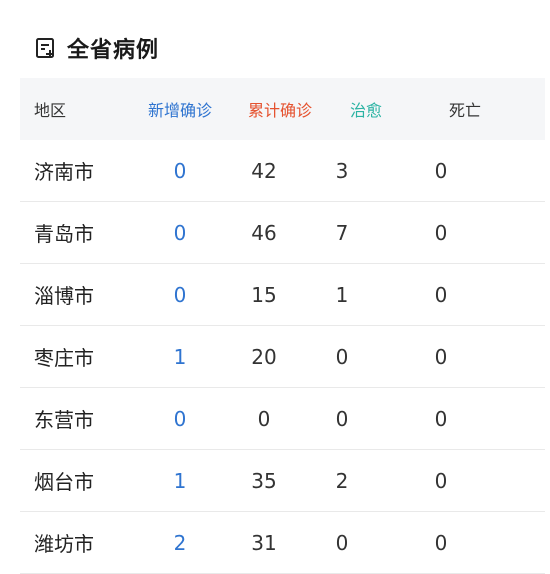  What do you see at coordinates (179, 110) in the screenshot?
I see `column-header-new: 新增确诊` at bounding box center [179, 110].